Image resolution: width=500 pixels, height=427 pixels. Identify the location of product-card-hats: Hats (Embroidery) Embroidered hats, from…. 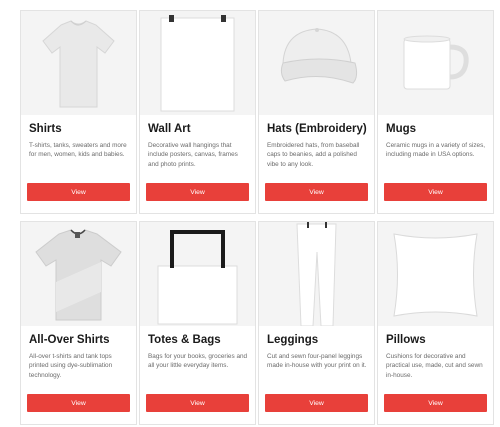
(316, 112).